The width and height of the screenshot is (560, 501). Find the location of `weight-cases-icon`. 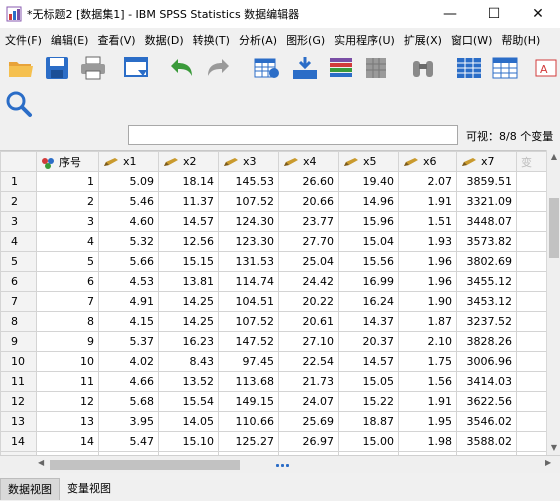

weight-cases-icon is located at coordinates (505, 68).